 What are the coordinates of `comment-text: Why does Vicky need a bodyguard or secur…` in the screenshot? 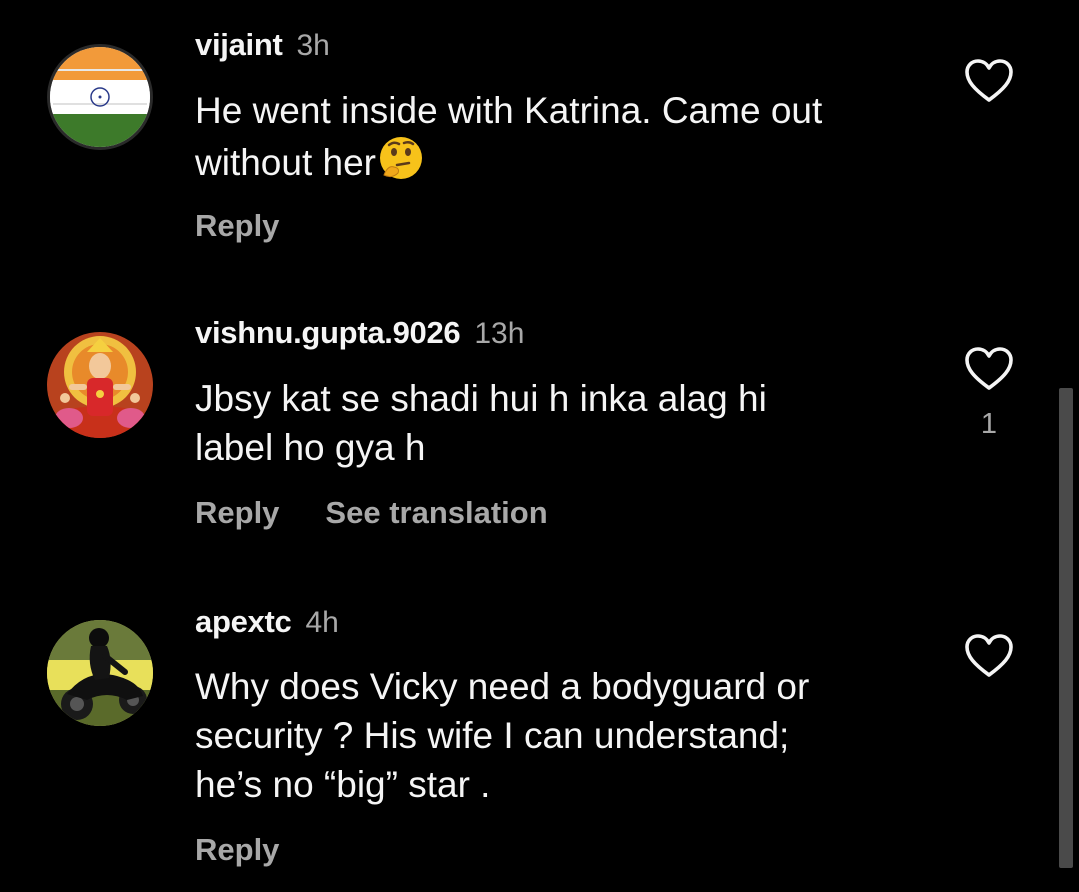 It's located at (502, 735).